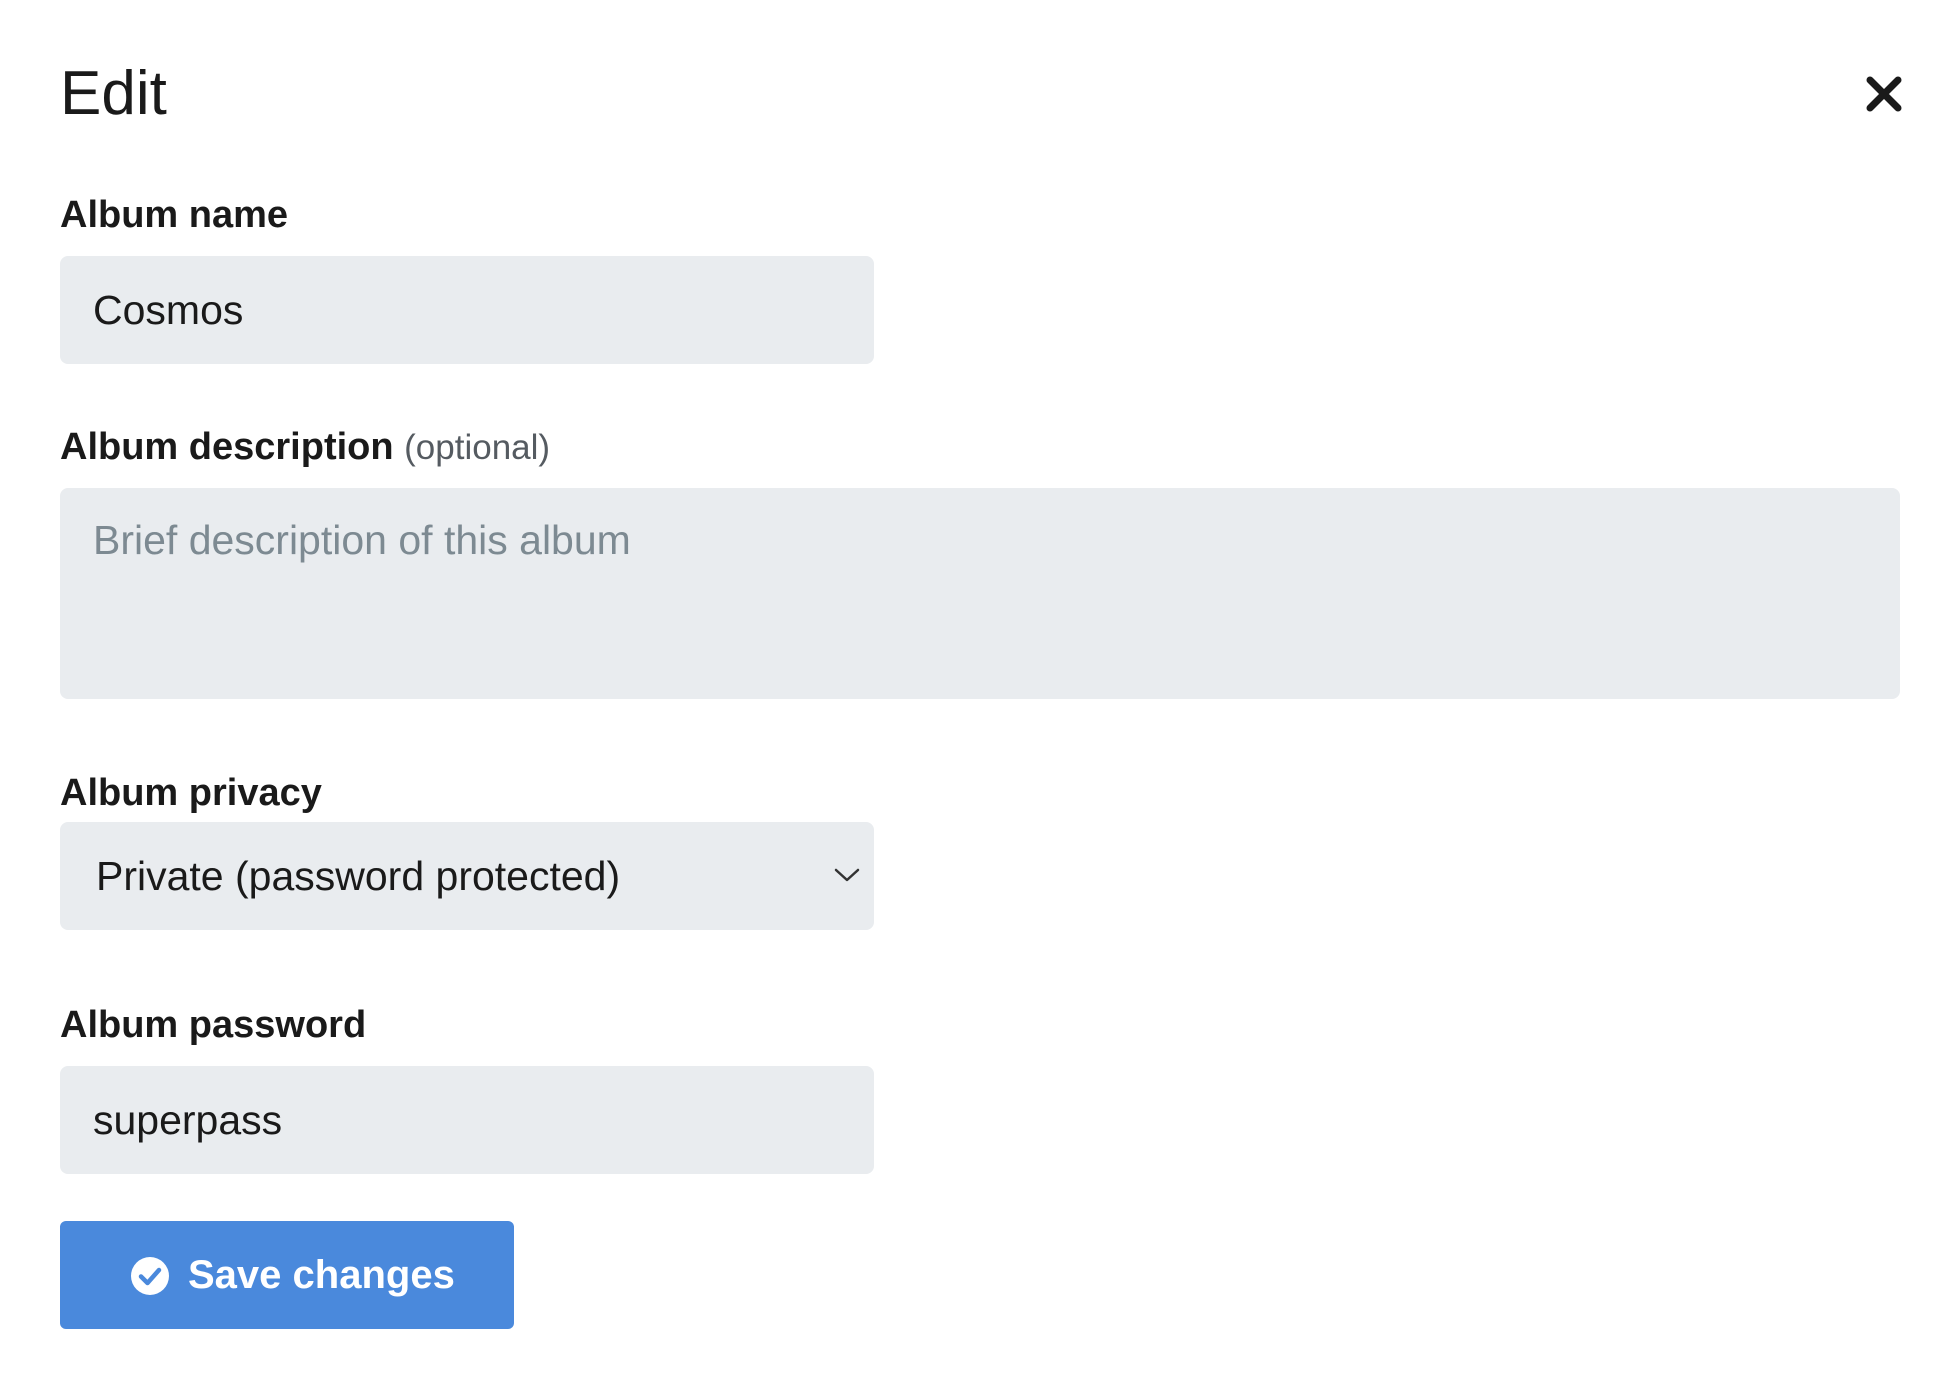 The width and height of the screenshot is (1948, 1382). Describe the element at coordinates (150, 1276) in the screenshot. I see `check-circle-icon` at that location.